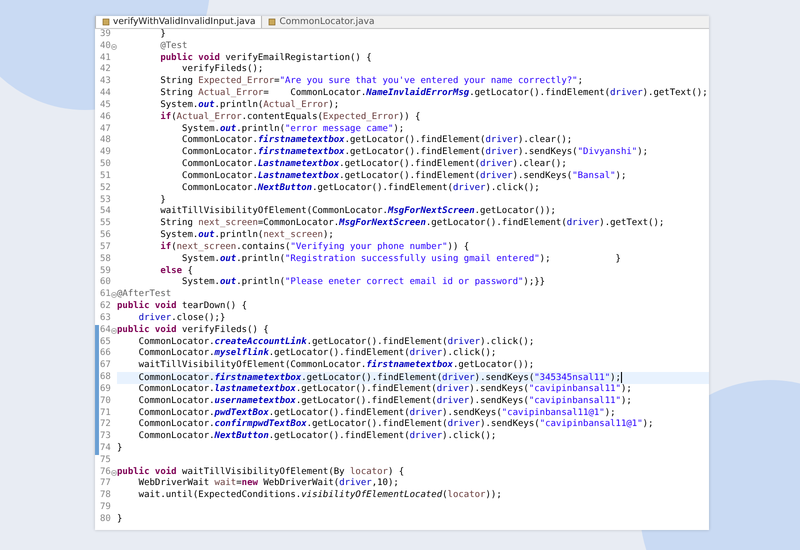 Image resolution: width=800 pixels, height=550 pixels. What do you see at coordinates (105, 437) in the screenshot?
I see `line-number: 73` at bounding box center [105, 437].